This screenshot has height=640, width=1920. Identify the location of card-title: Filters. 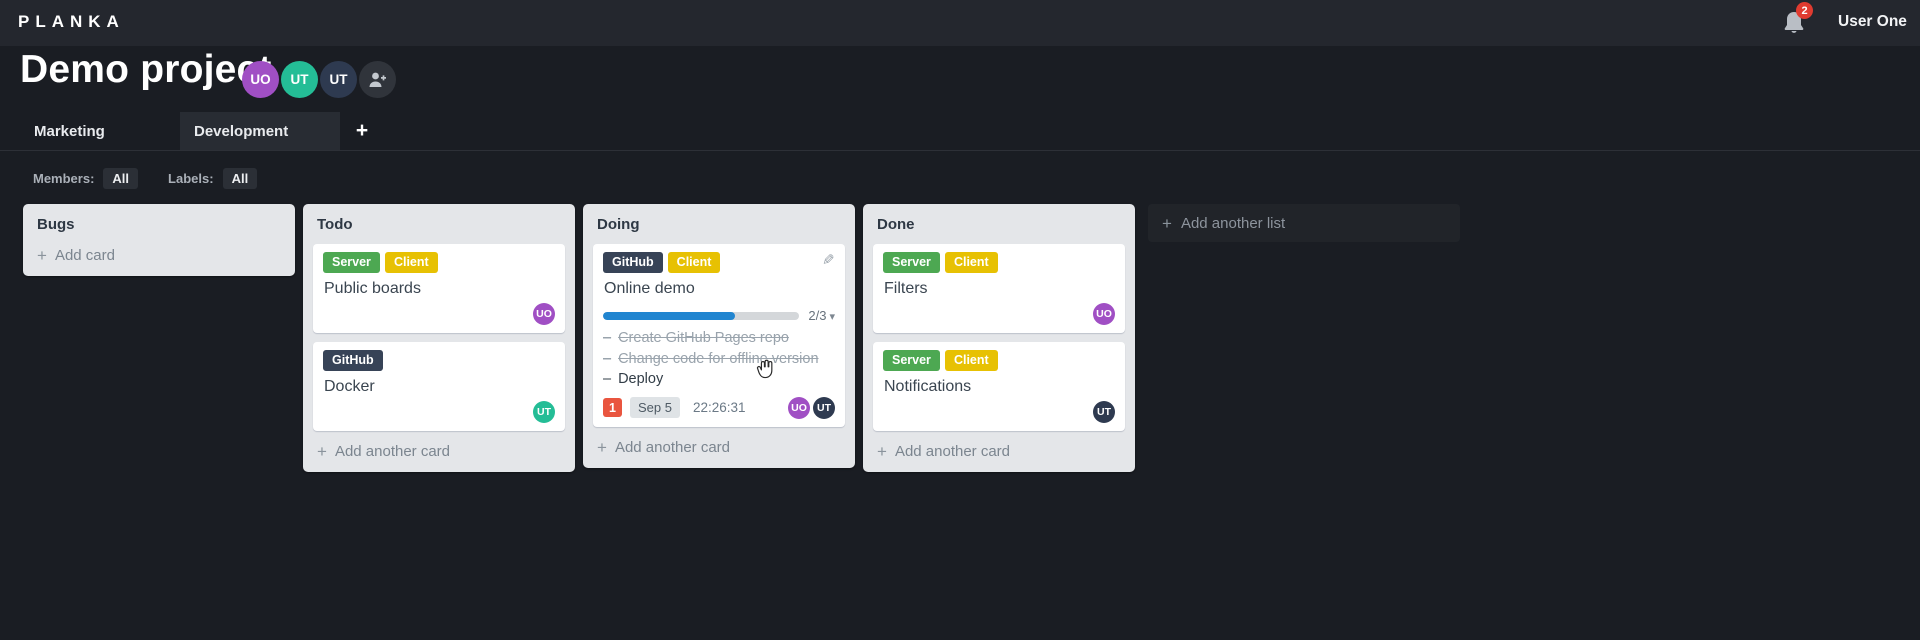
(999, 289).